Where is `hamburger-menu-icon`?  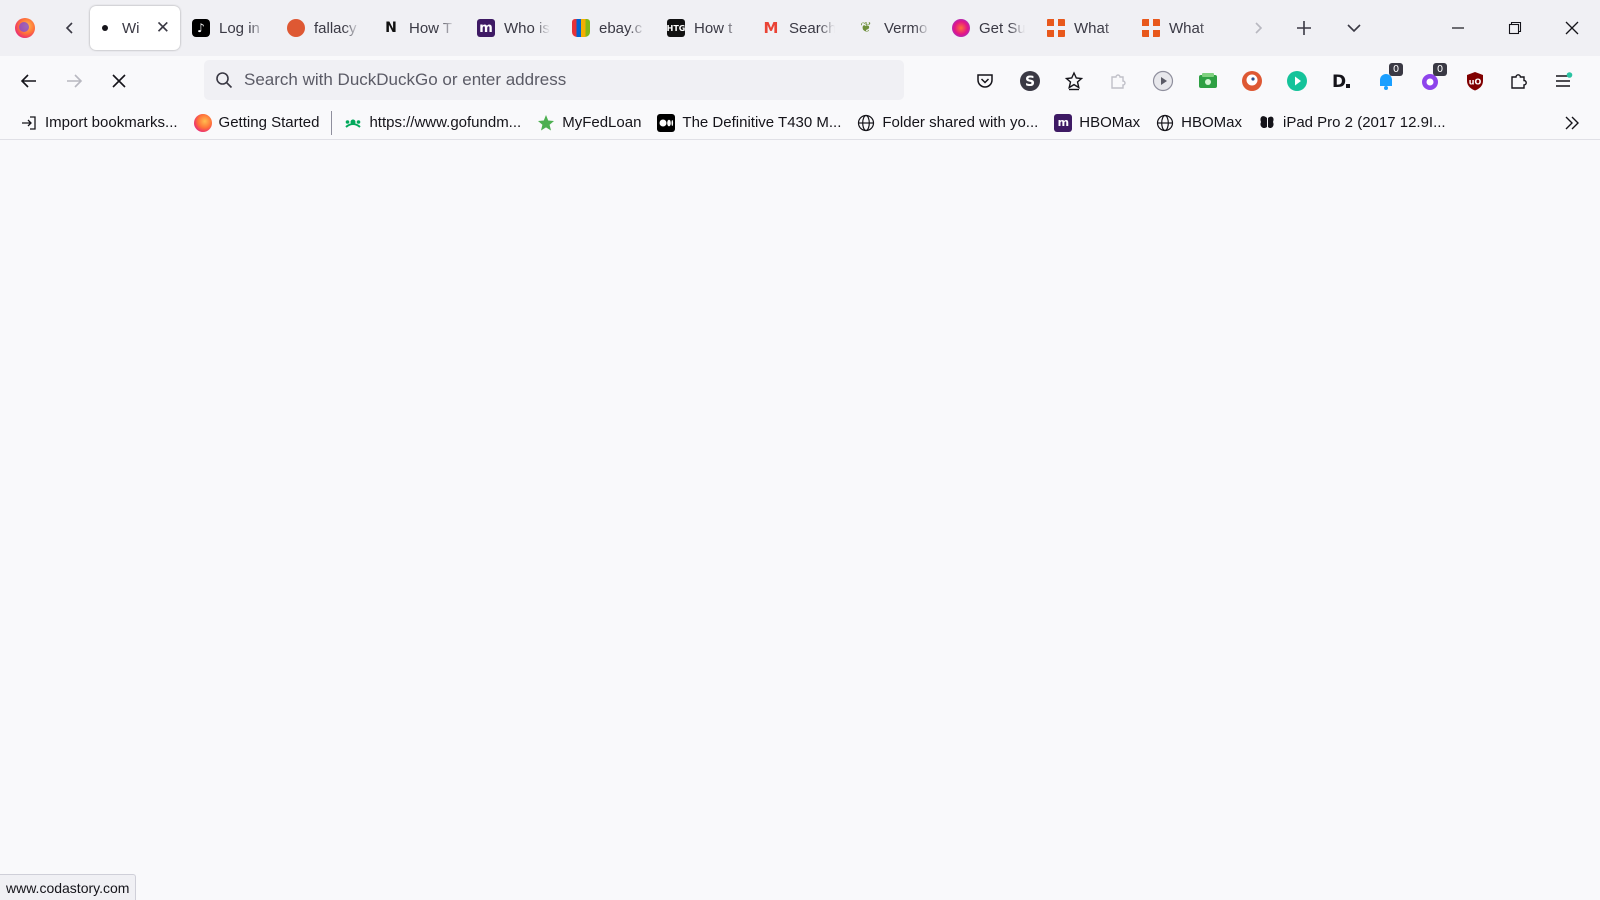 hamburger-menu-icon is located at coordinates (1564, 79).